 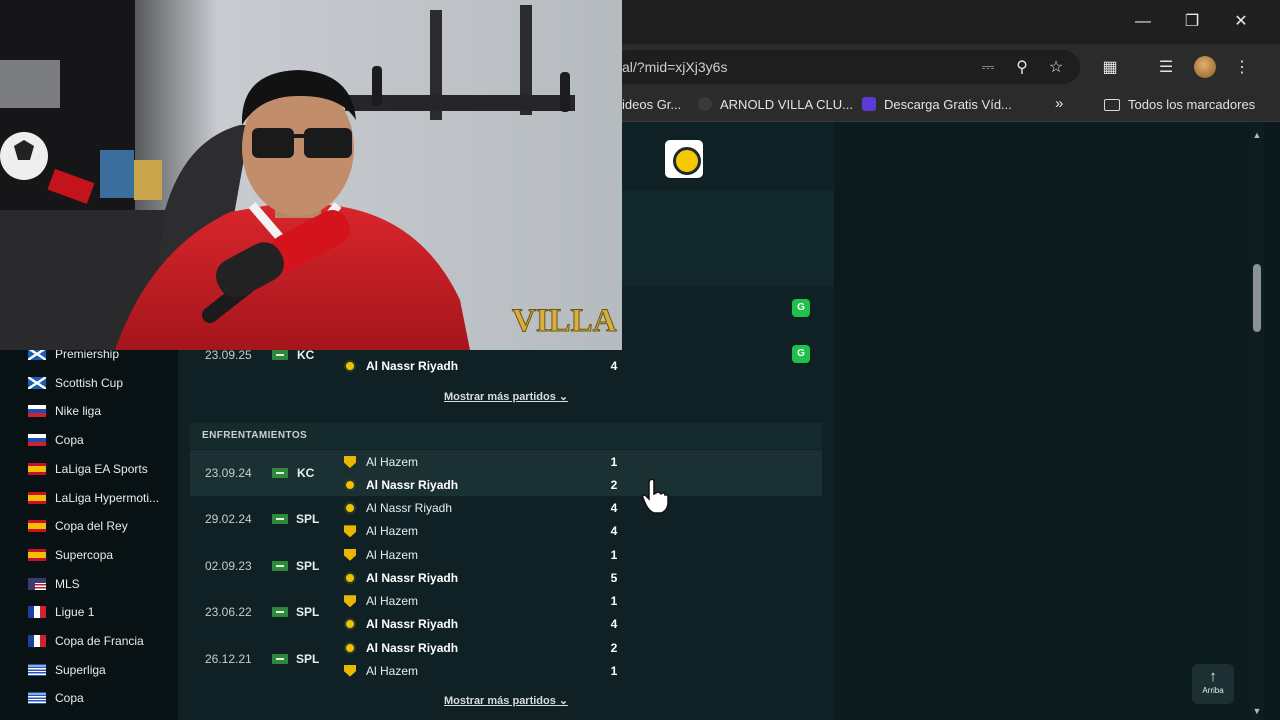 What do you see at coordinates (1257, 298) in the screenshot?
I see `scrollbar-thumb` at bounding box center [1257, 298].